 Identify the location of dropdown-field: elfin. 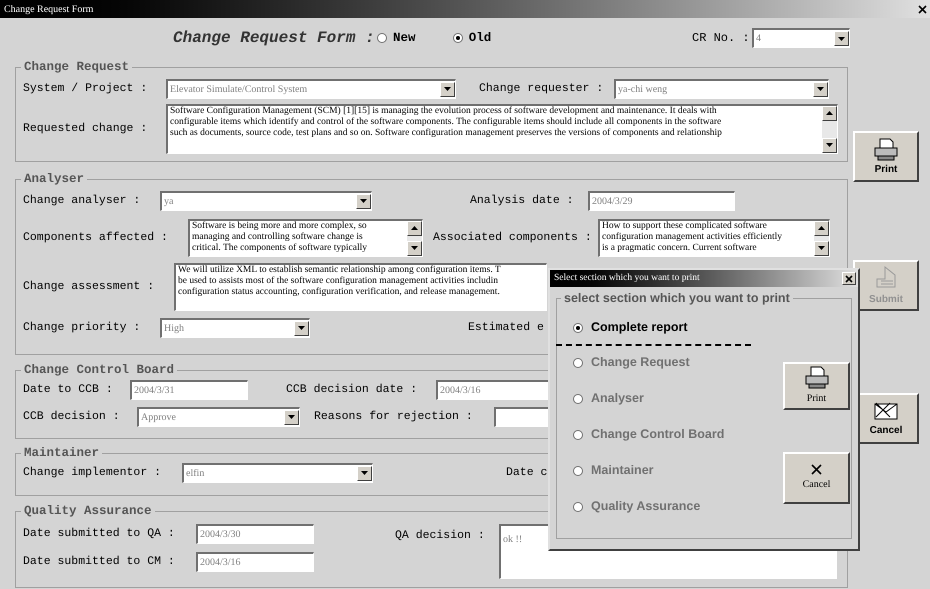
(277, 472).